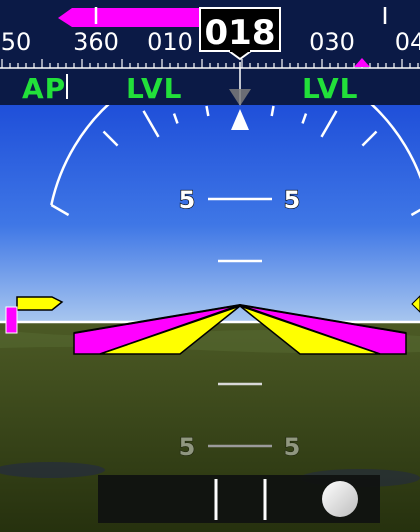 The height and width of the screenshot is (532, 420). What do you see at coordinates (16, 42) in the screenshot?
I see `heading-label-350: 50` at bounding box center [16, 42].